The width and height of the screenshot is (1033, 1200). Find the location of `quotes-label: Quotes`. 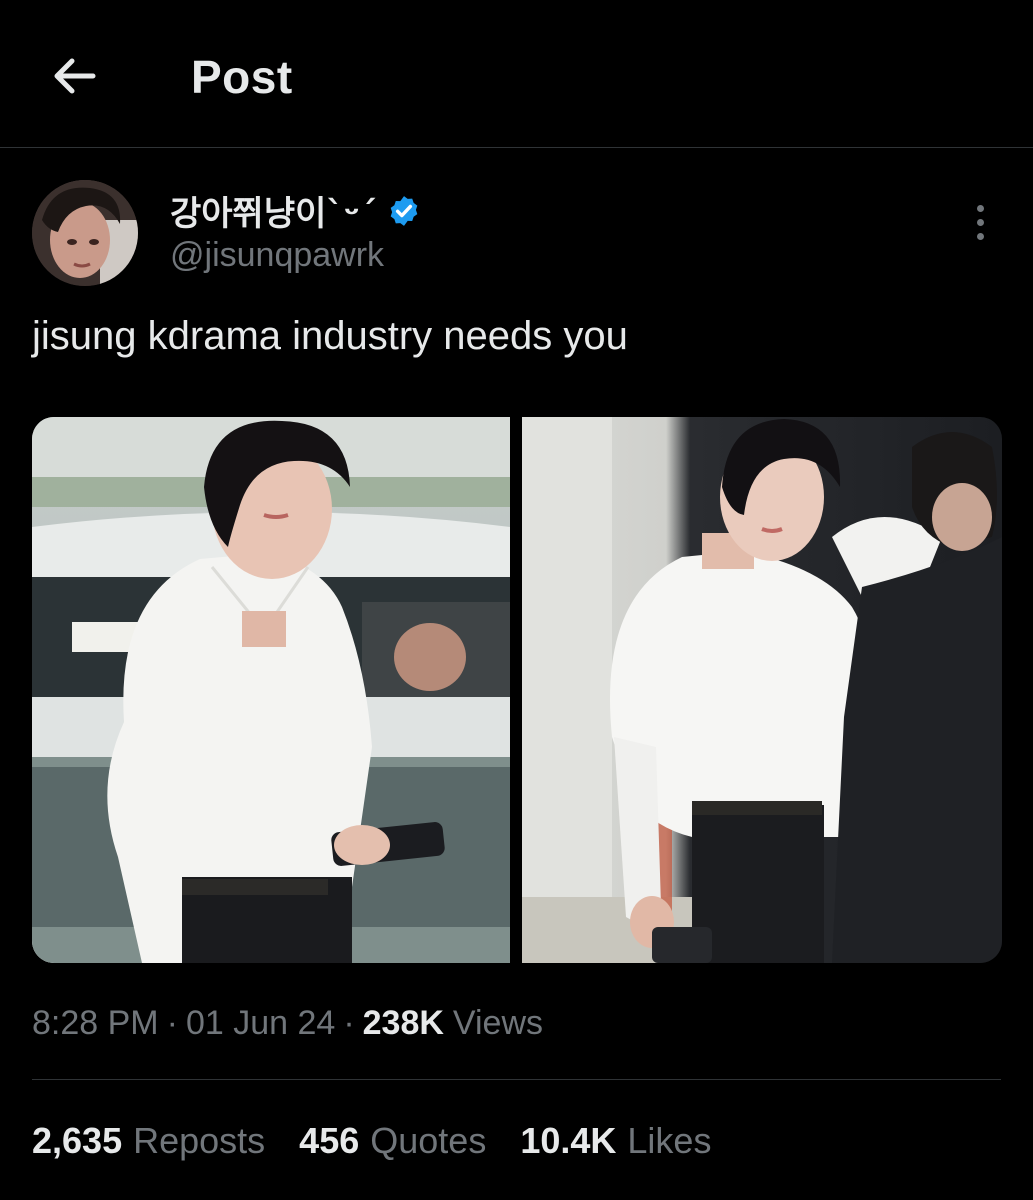

quotes-label: Quotes is located at coordinates (428, 1140).